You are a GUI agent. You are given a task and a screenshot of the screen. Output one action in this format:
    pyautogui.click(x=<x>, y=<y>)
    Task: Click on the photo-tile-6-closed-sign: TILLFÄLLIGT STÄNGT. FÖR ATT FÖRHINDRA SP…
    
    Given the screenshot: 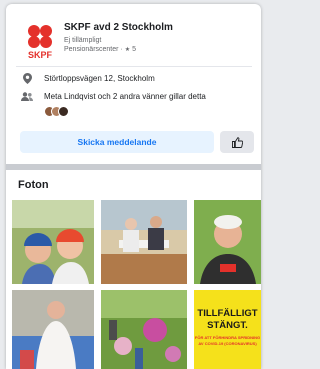 What is the action you would take?
    pyautogui.click(x=227, y=329)
    